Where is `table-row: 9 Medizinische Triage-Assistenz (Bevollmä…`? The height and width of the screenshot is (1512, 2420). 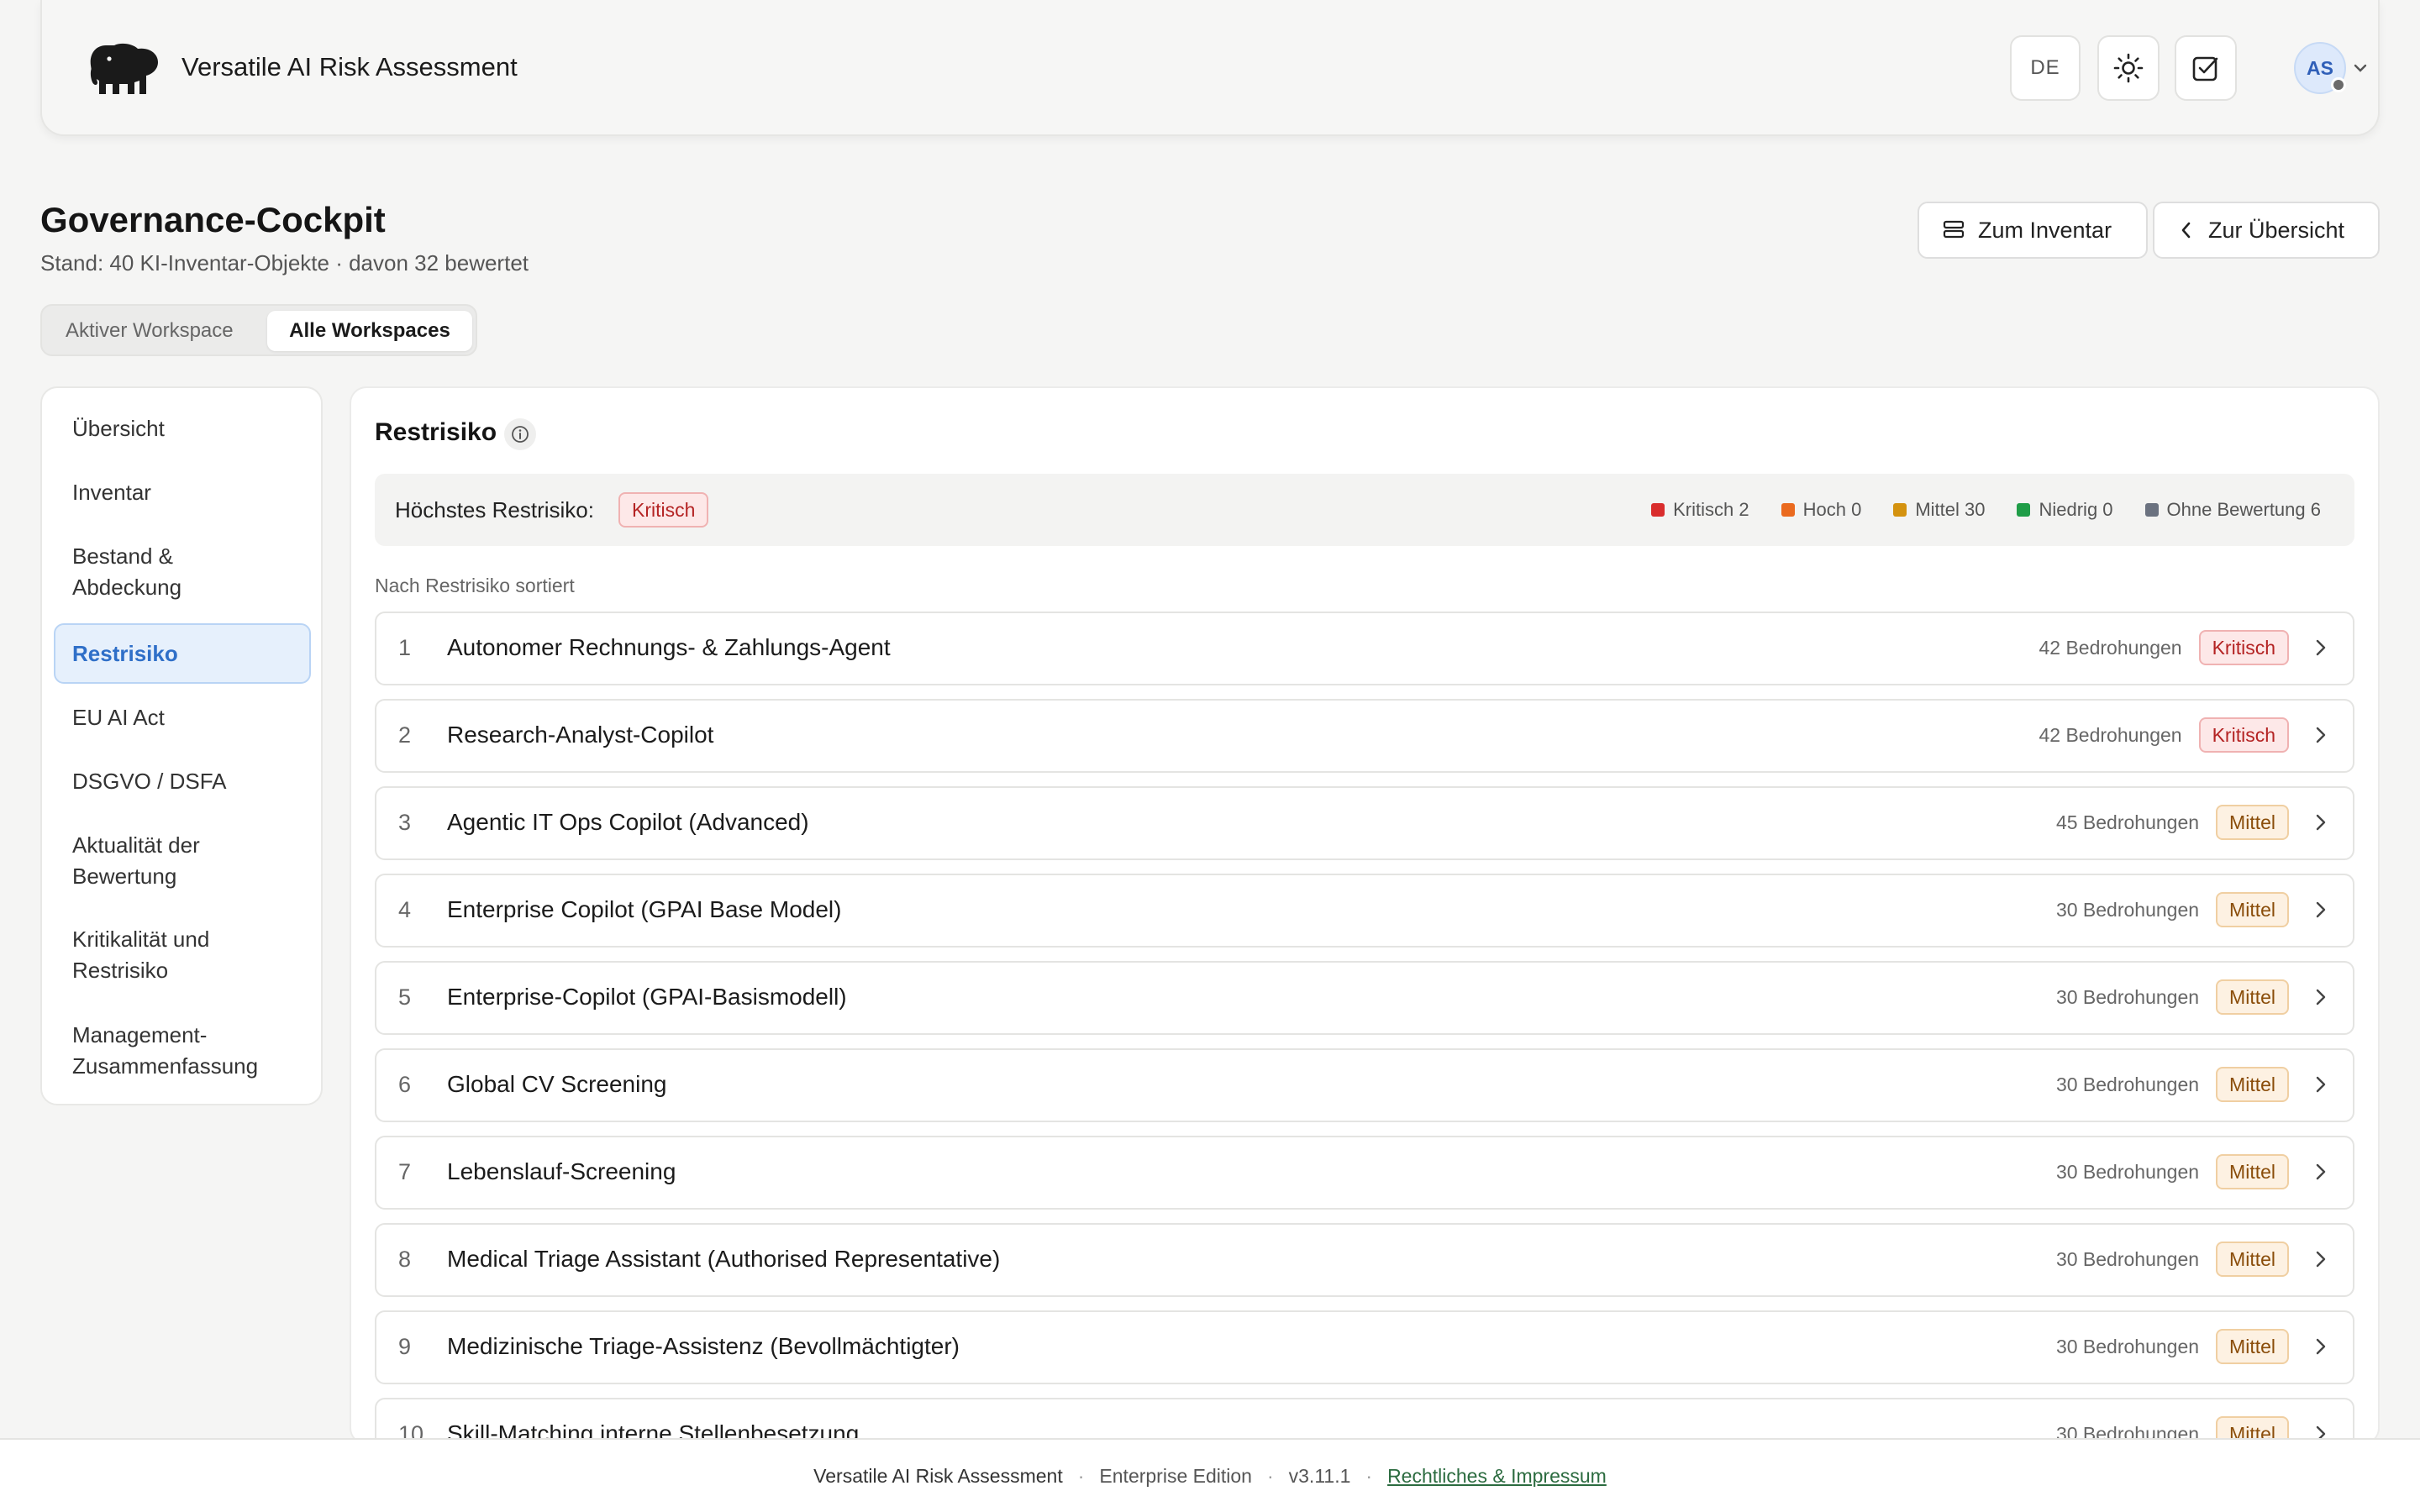
table-row: 9 Medizinische Triage-Assistenz (Bevollmä… is located at coordinates (1364, 1347).